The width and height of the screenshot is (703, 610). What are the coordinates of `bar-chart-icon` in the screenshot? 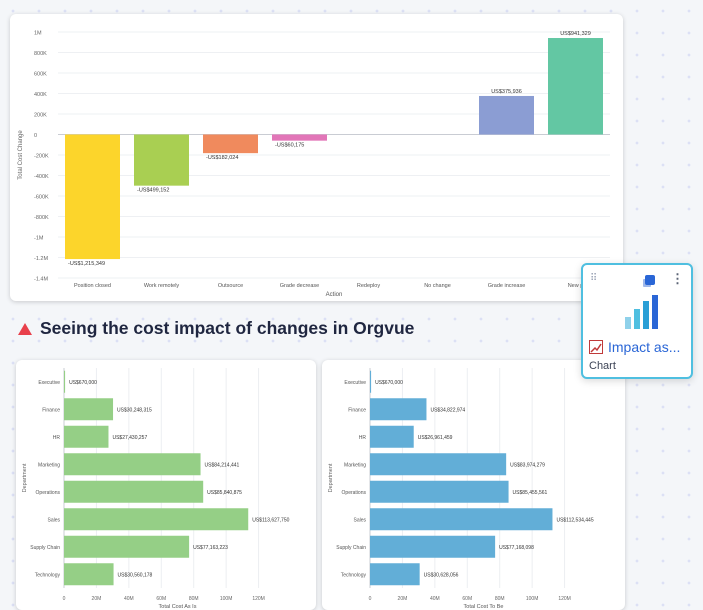 It's located at (641, 312).